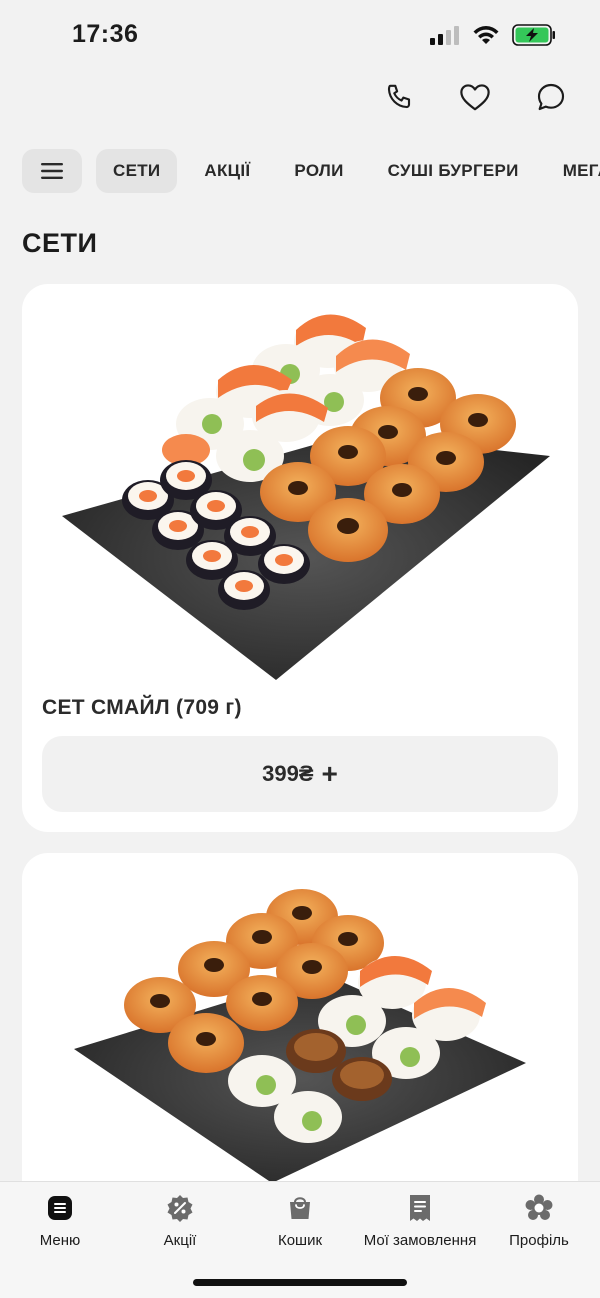  Describe the element at coordinates (453, 171) in the screenshot. I see `tab-sushi-burgers: СУШІ БУРГЕРИ` at that location.